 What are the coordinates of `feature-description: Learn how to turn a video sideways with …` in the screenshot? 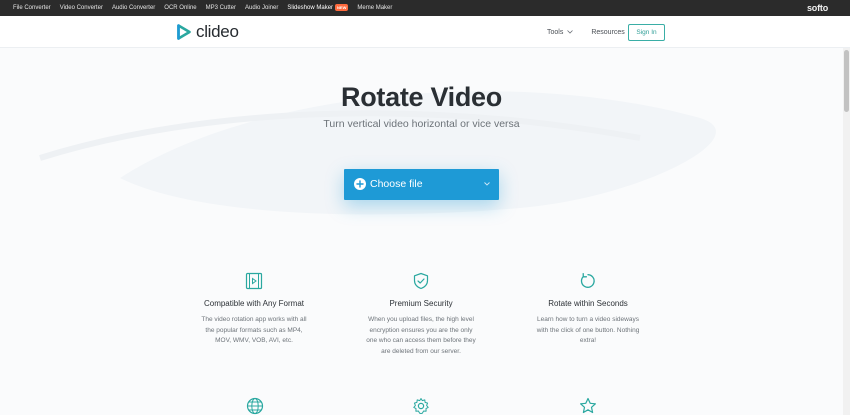 It's located at (588, 330).